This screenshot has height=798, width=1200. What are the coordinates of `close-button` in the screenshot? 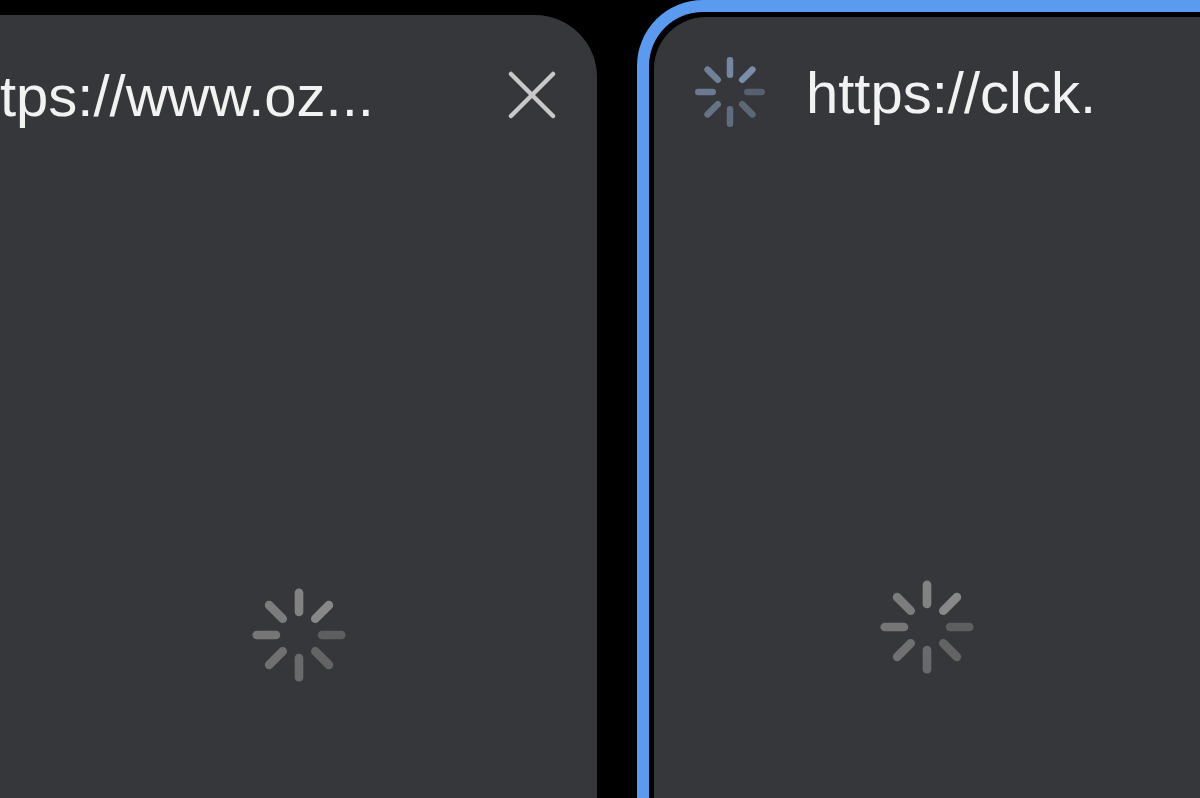 It's located at (532, 95).